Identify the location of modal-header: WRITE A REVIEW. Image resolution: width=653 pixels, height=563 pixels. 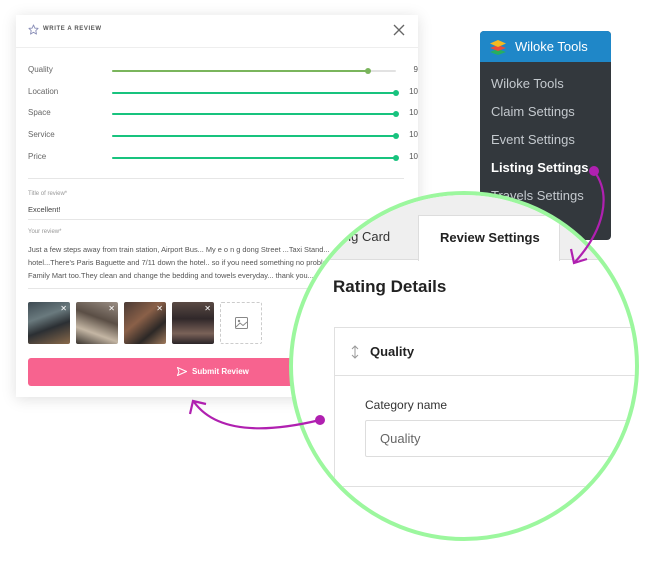
(217, 31).